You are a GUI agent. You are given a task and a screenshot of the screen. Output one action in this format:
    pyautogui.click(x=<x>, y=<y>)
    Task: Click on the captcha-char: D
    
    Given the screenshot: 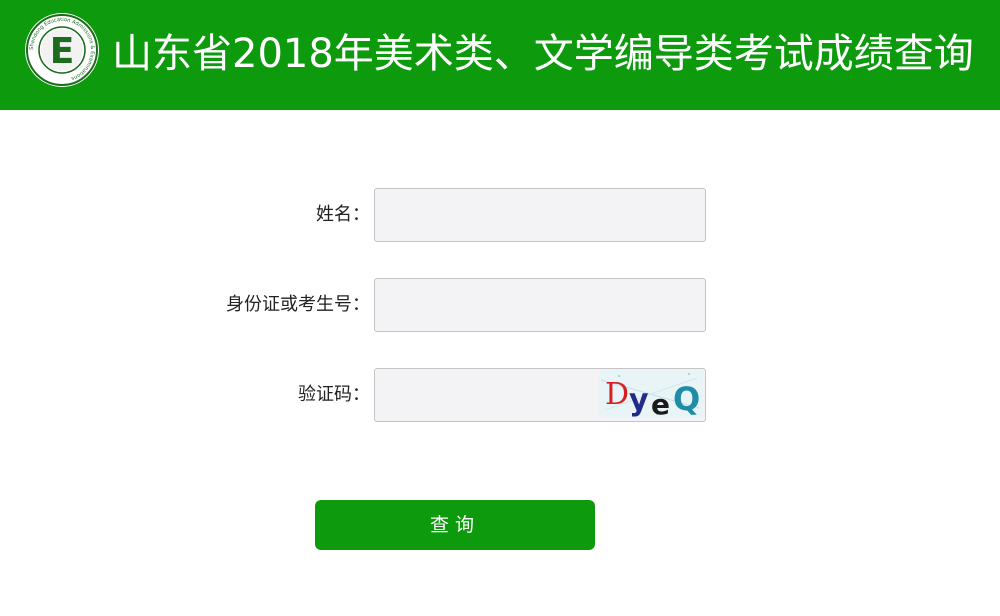 What is the action you would take?
    pyautogui.click(x=617, y=394)
    